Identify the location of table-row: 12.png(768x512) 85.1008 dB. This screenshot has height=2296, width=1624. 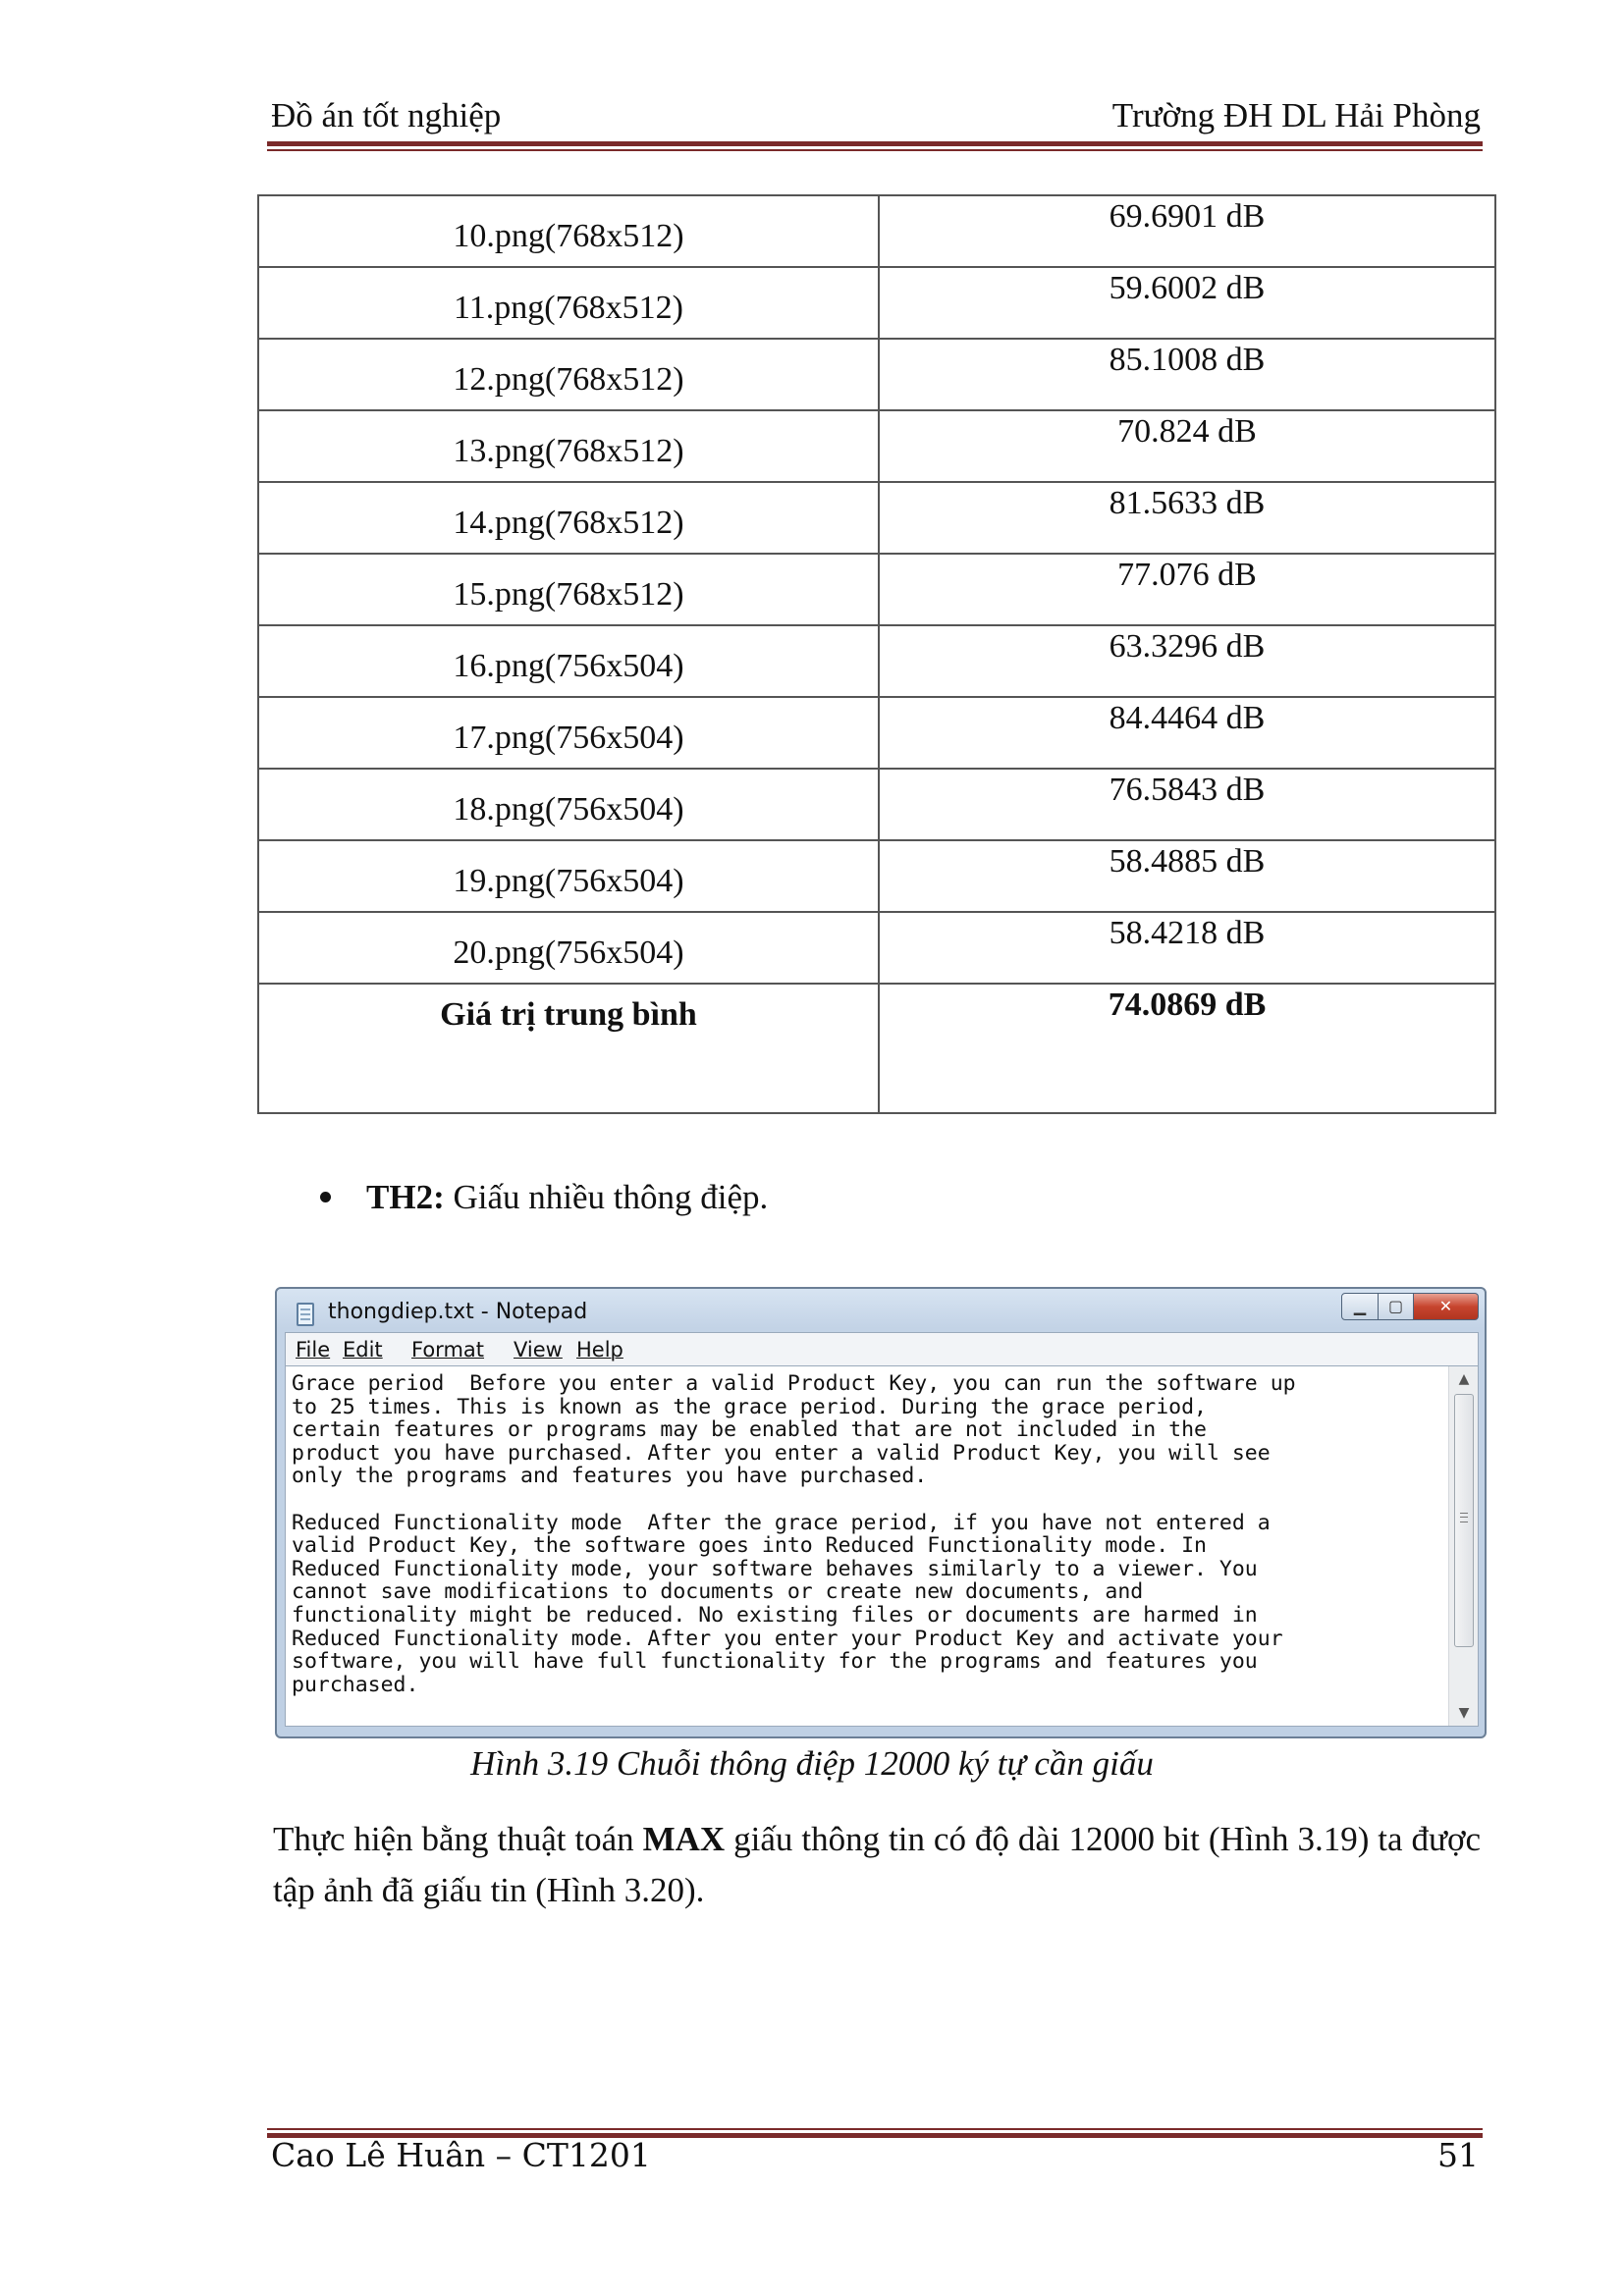
(876, 374).